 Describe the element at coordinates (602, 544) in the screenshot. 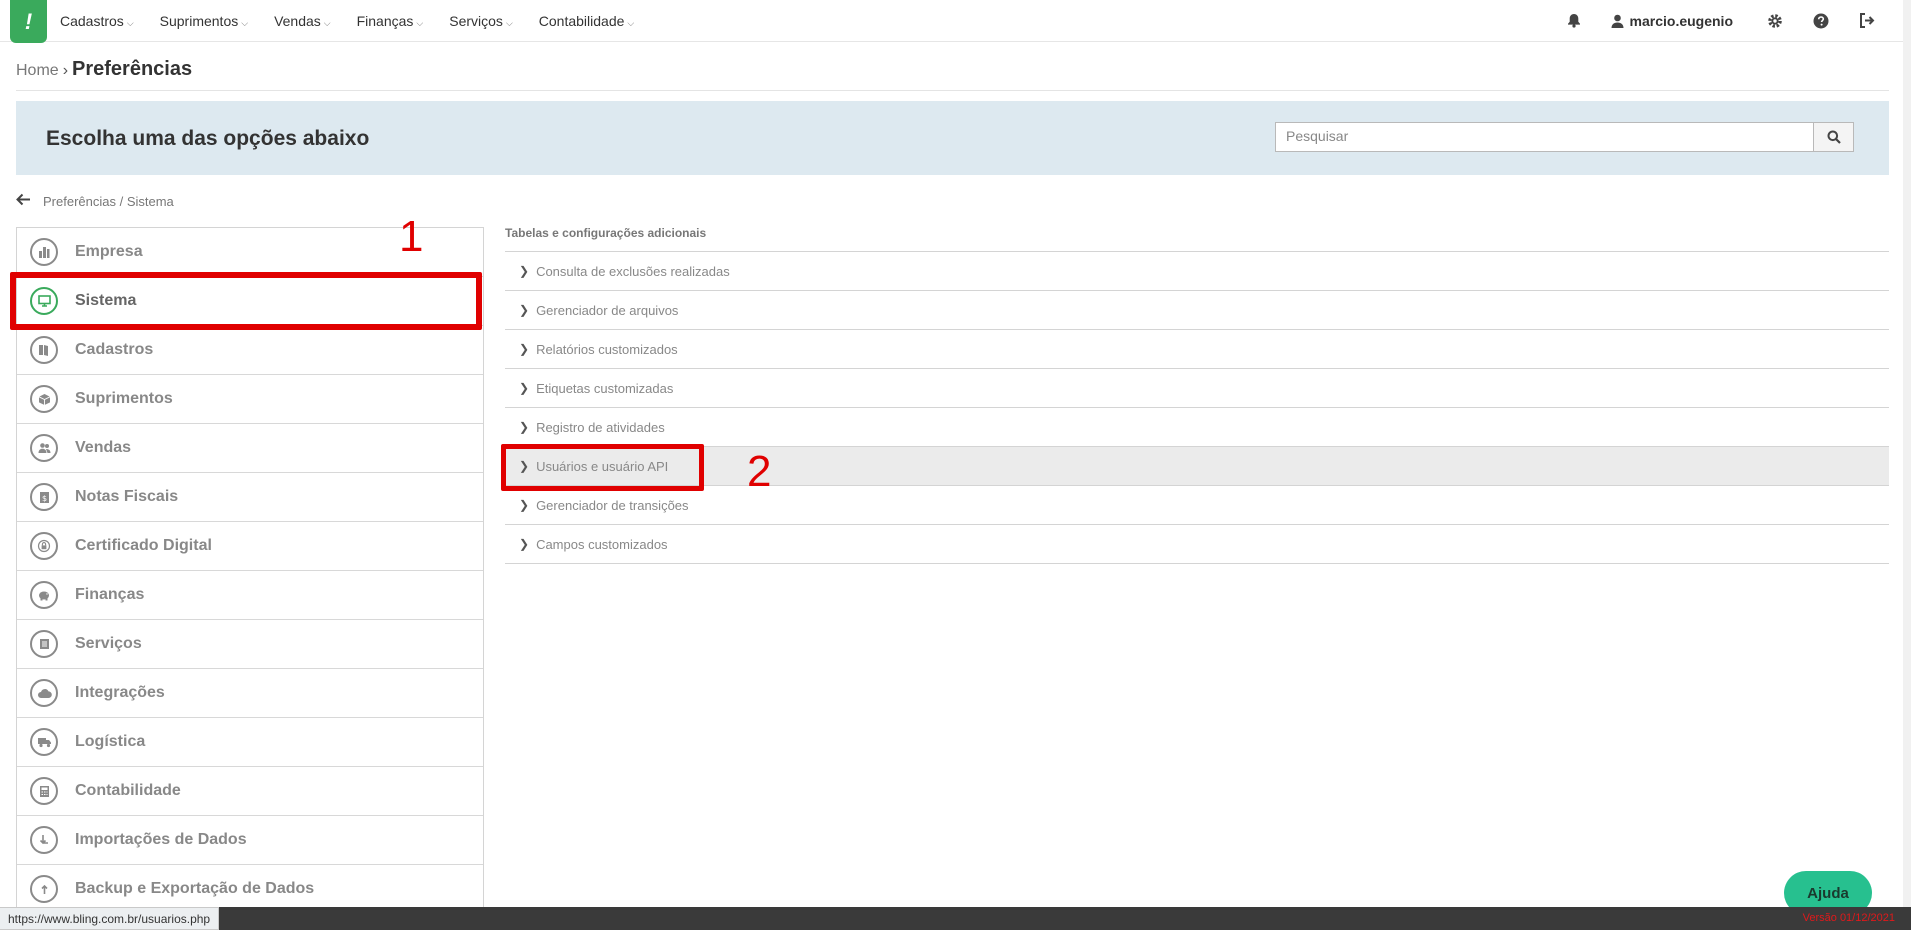

I see `option-label: Campos customizados` at that location.